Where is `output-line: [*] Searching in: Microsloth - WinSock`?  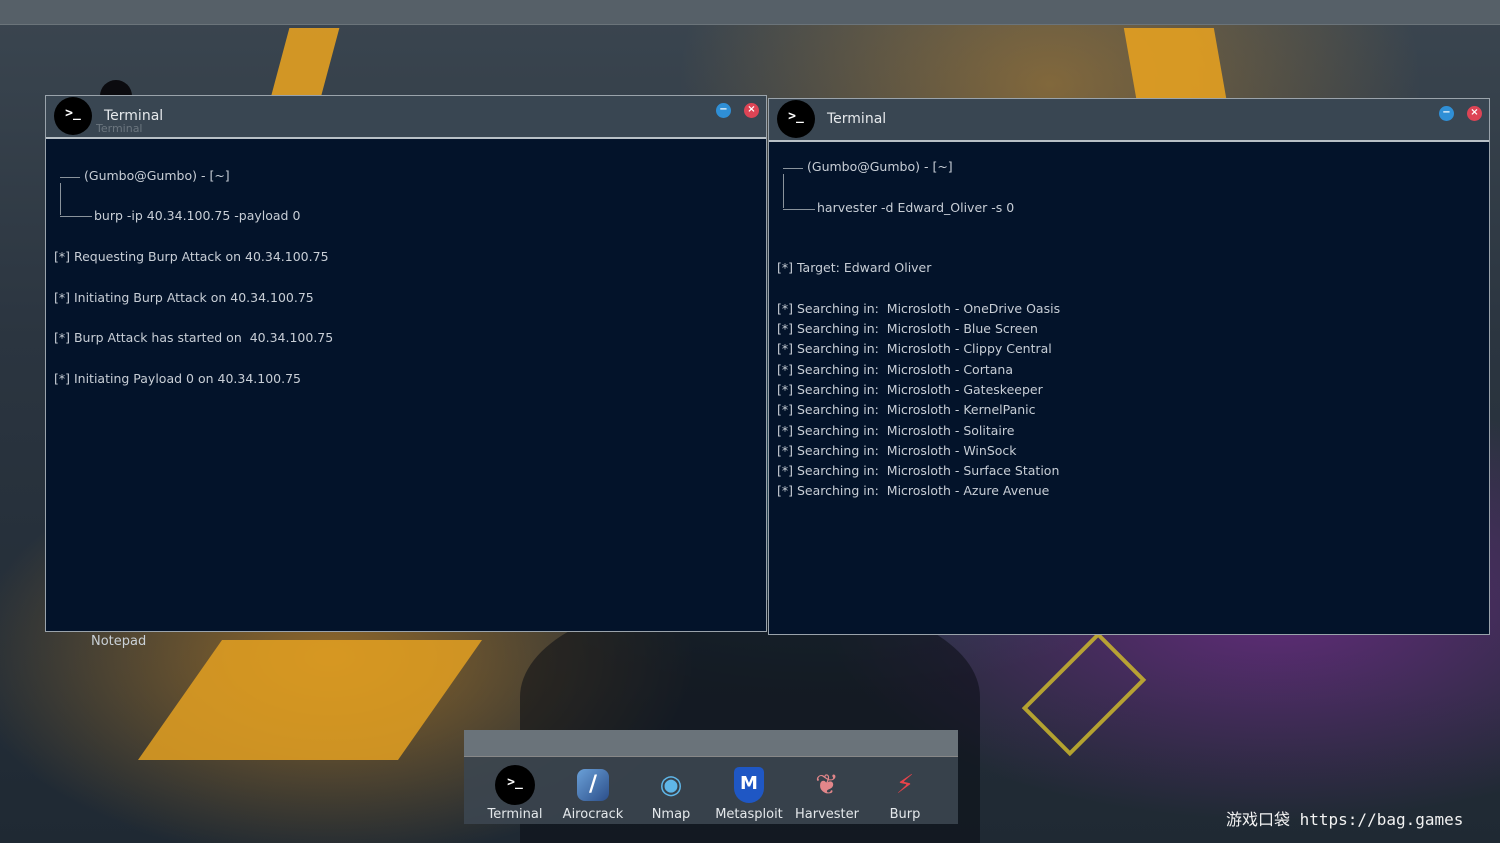 output-line: [*] Searching in: Microsloth - WinSock is located at coordinates (897, 450).